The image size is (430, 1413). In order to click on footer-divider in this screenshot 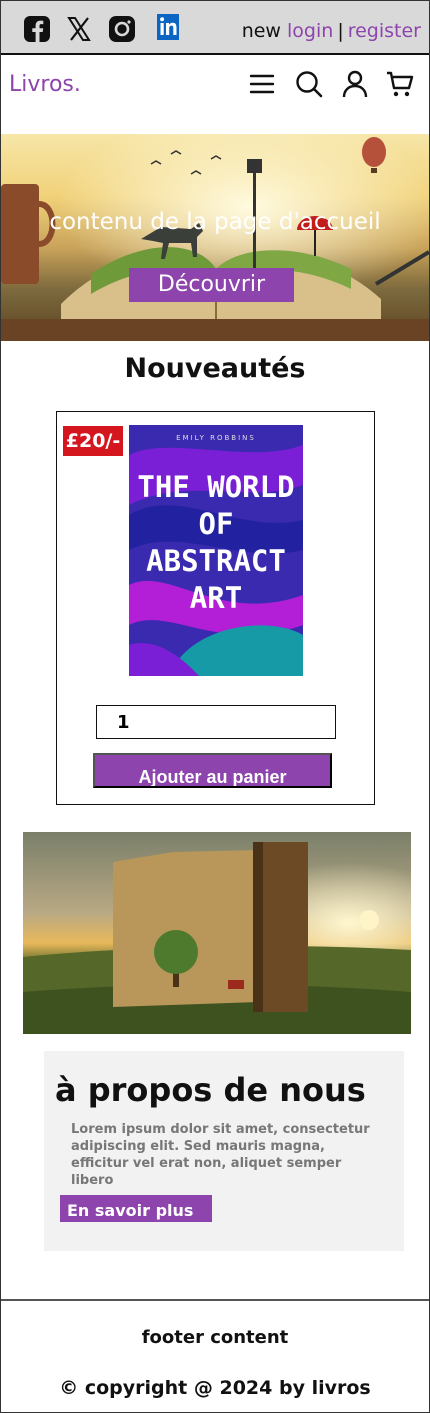, I will do `click(215, 1300)`.